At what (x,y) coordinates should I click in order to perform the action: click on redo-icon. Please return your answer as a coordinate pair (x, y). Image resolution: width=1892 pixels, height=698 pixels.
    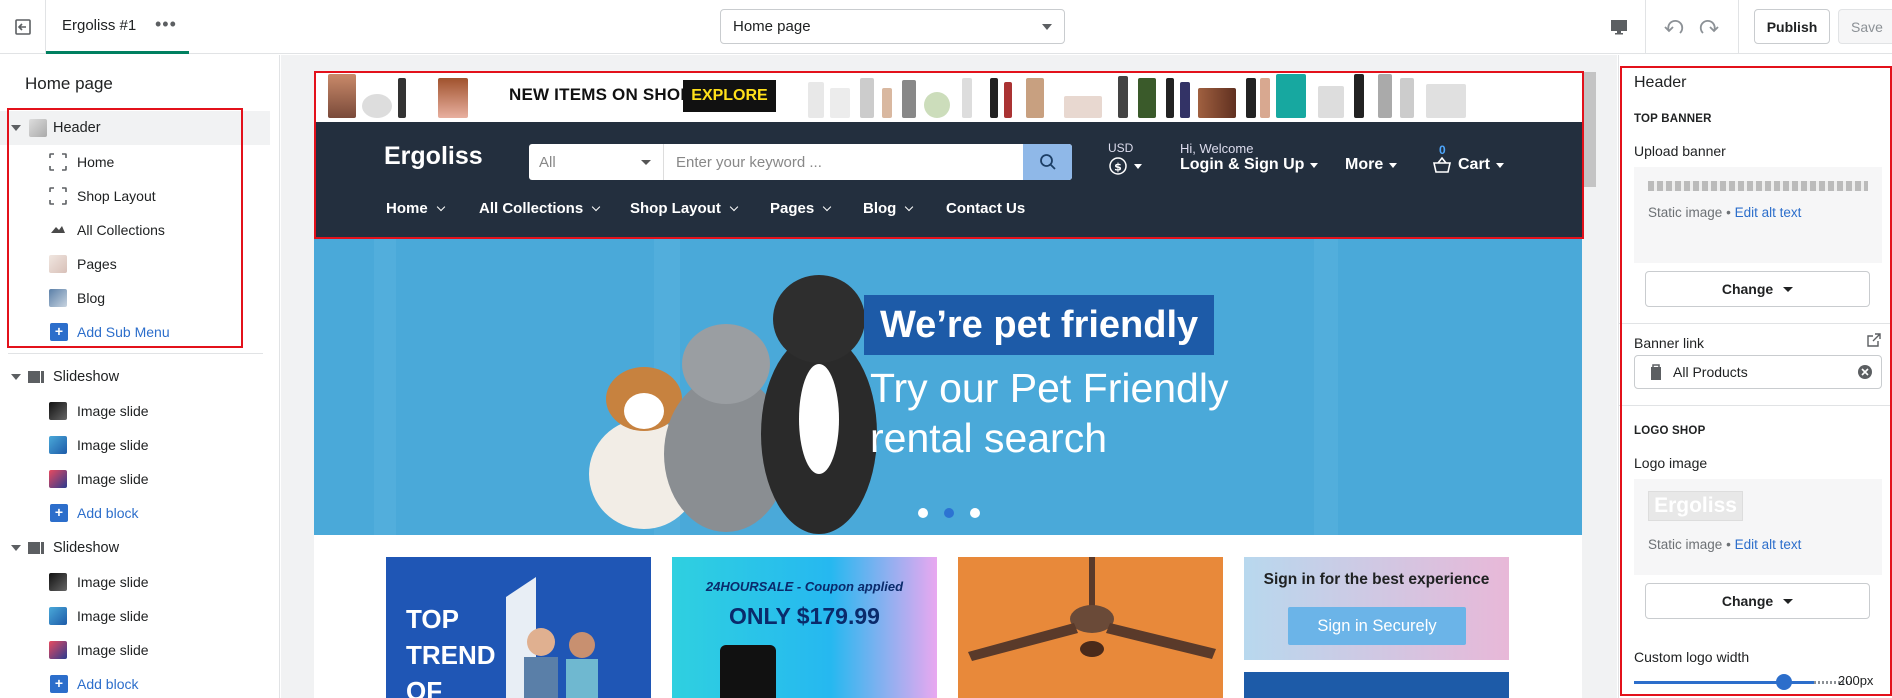
    Looking at the image, I should click on (1709, 26).